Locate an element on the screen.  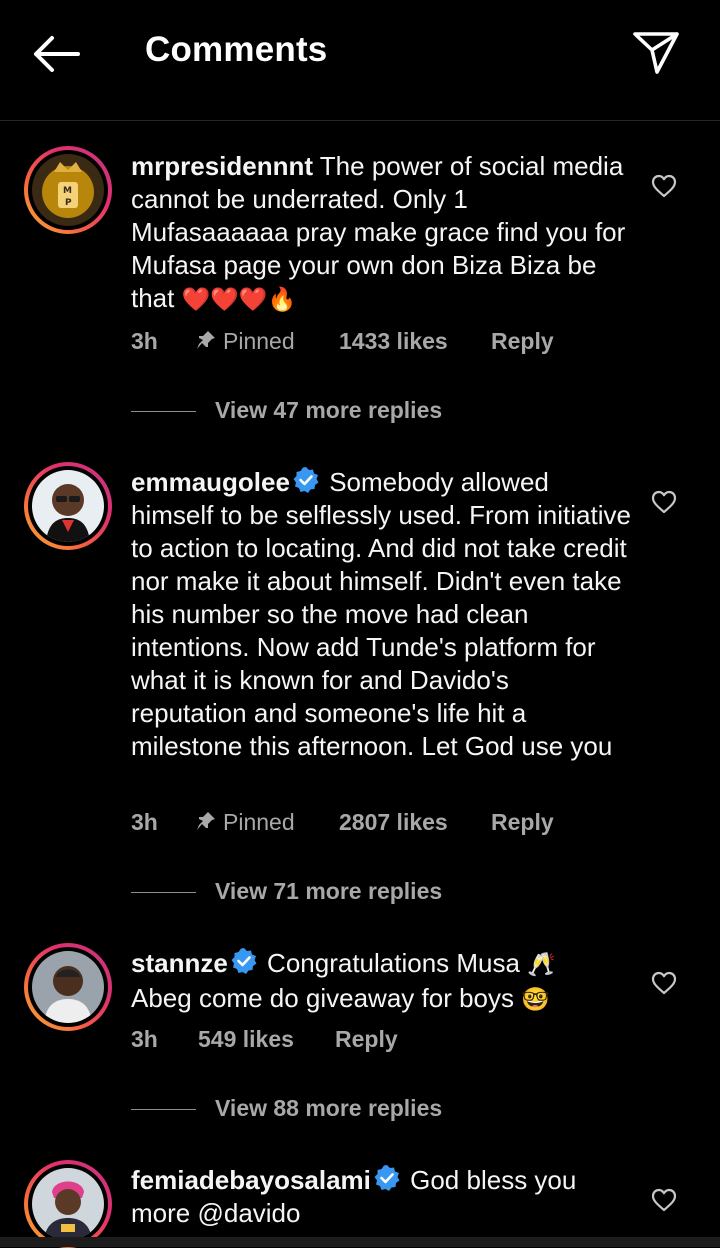
svg-text: M is located at coordinates (67, 191).